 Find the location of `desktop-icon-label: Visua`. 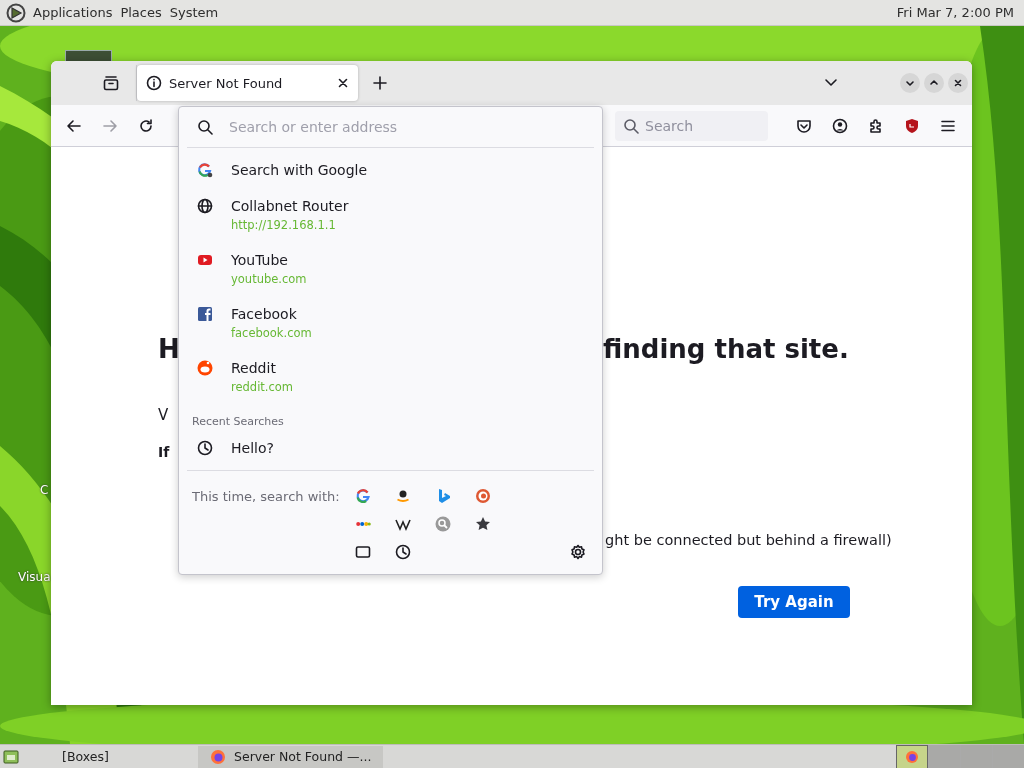

desktop-icon-label: Visua is located at coordinates (34, 577).